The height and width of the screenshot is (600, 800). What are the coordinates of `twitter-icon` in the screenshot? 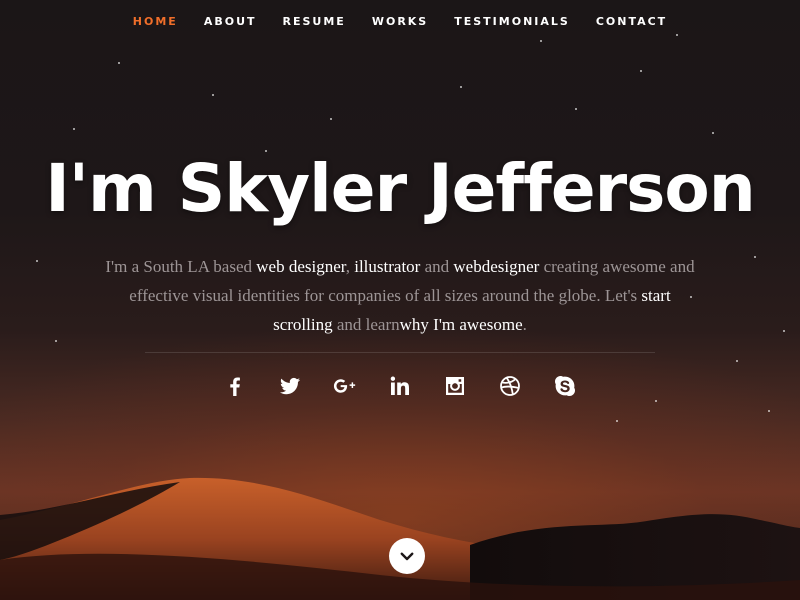 It's located at (290, 386).